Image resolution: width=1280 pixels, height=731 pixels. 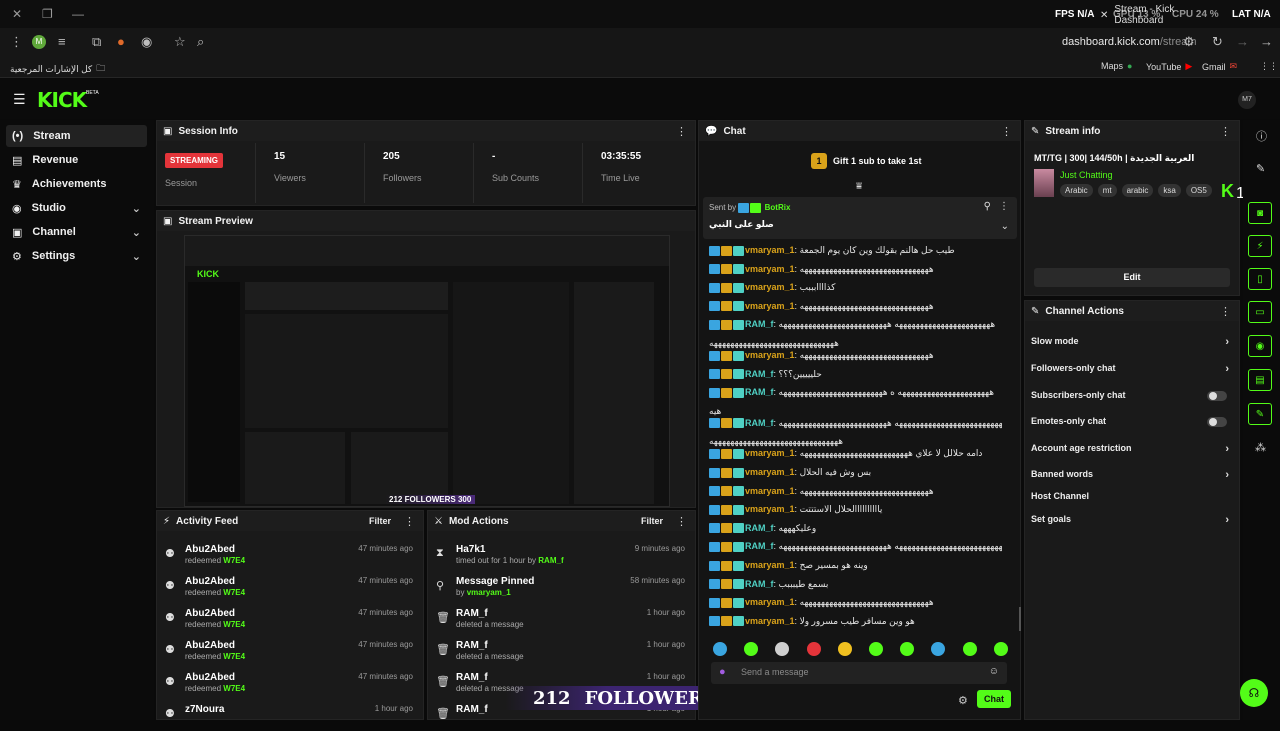 I want to click on url-field: dashboard.kick.com/stream, so click(x=1129, y=42).